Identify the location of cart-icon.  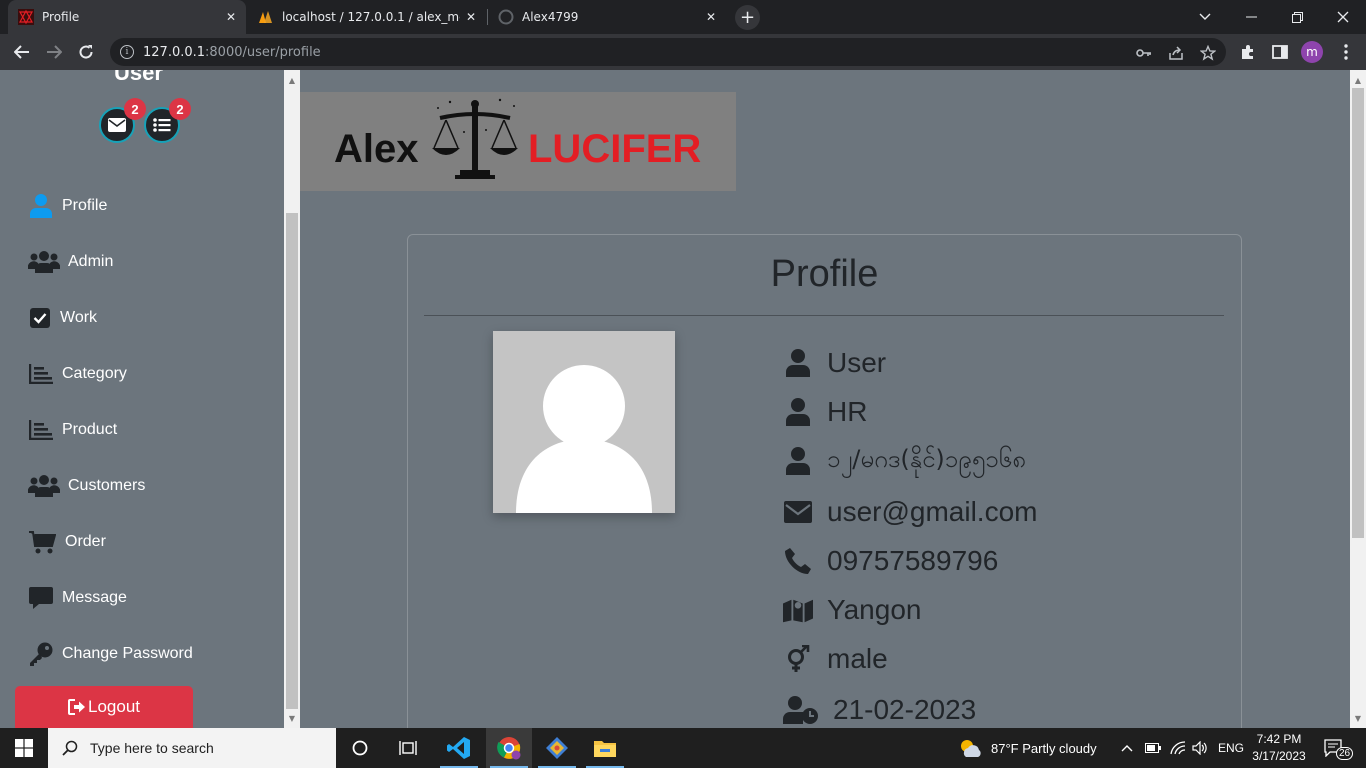
(42, 542).